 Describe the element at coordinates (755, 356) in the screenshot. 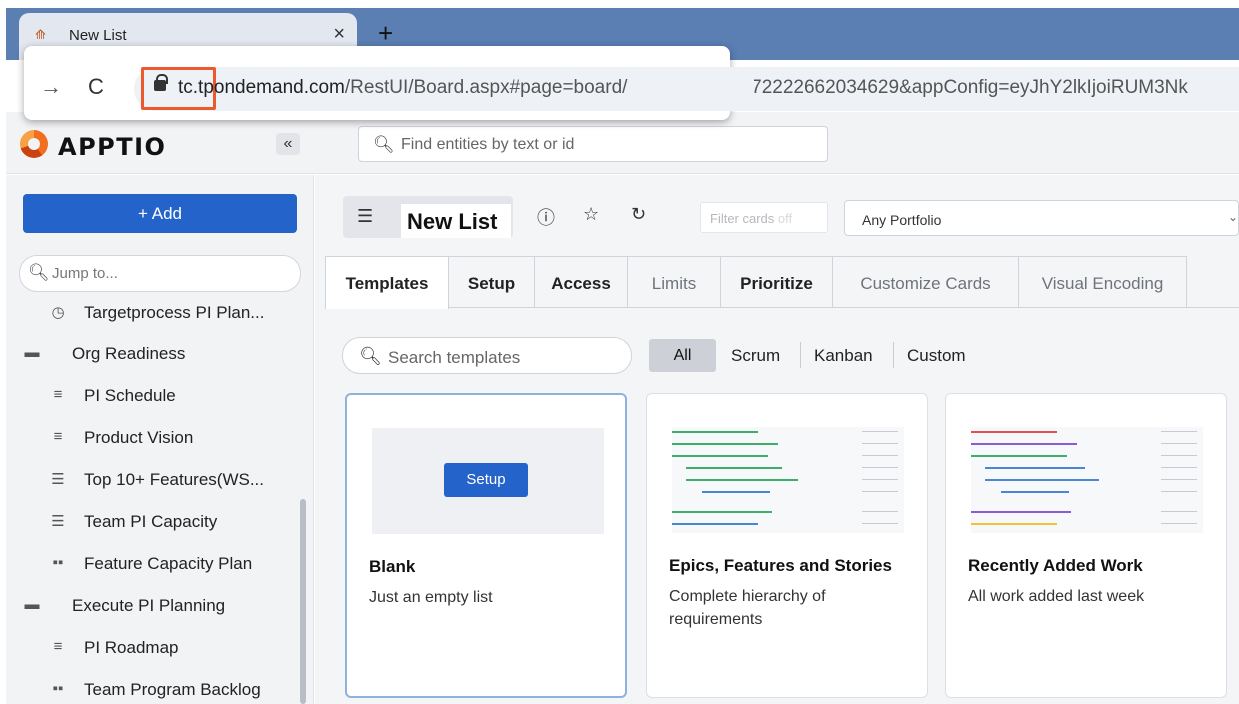

I see `filter-scrum-link: Scrum` at that location.